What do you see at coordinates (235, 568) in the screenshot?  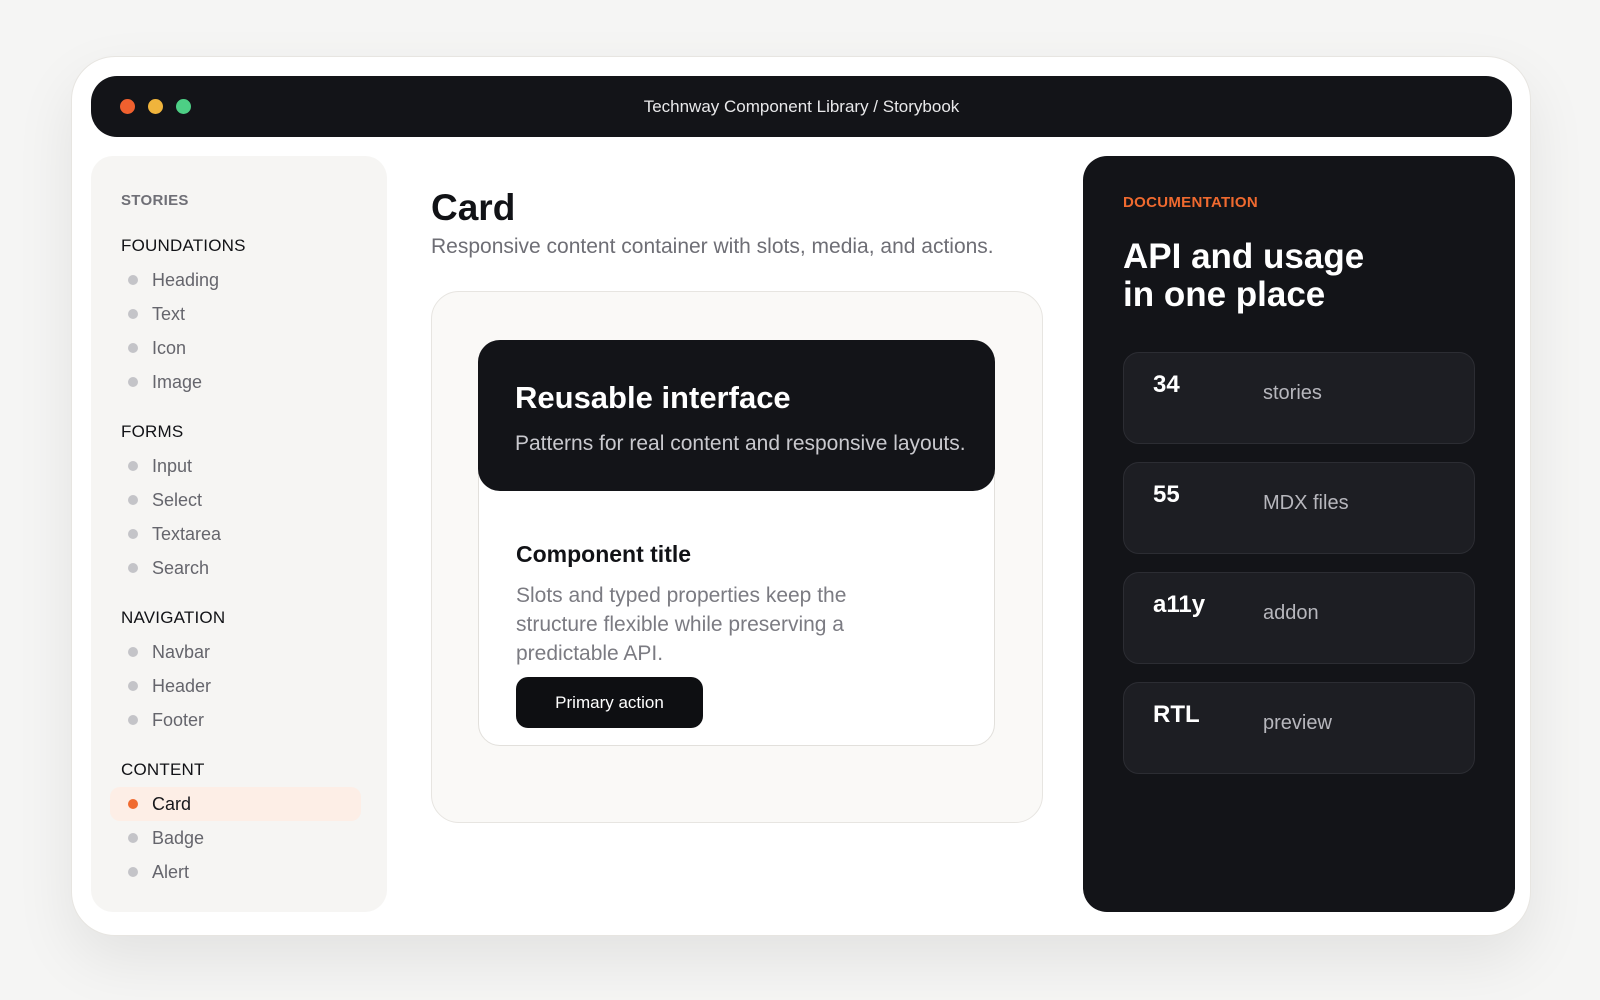 I see `sidebar-item-search: Search` at bounding box center [235, 568].